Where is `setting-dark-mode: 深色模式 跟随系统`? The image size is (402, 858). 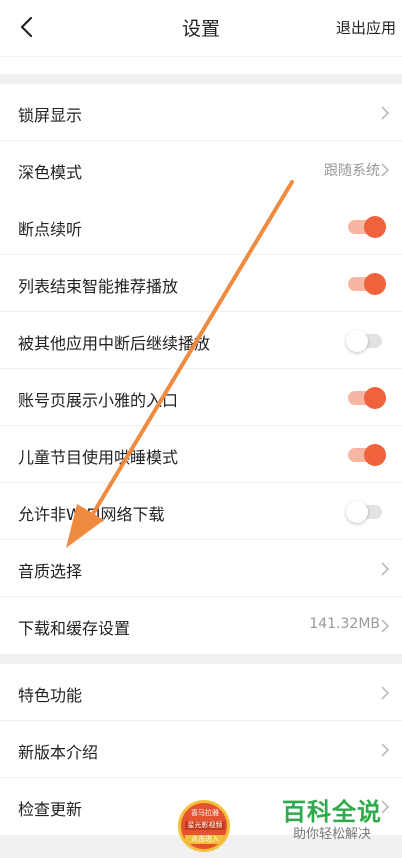
setting-dark-mode: 深色模式 跟随系统 is located at coordinates (201, 169).